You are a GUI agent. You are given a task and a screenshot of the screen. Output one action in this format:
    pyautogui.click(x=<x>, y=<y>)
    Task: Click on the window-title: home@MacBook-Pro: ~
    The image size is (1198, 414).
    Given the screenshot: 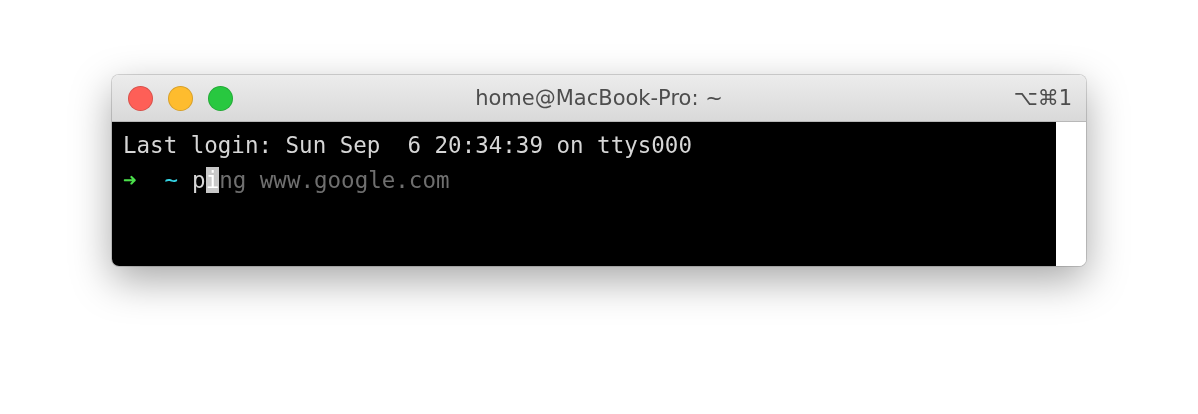 What is the action you would take?
    pyautogui.click(x=599, y=98)
    